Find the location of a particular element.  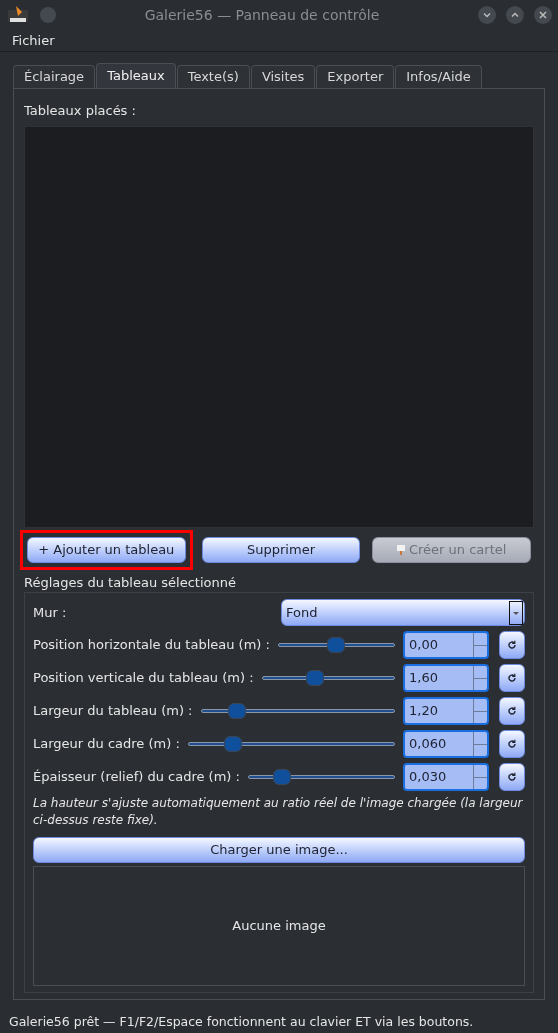

number-field: 0,060 is located at coordinates (446, 744).